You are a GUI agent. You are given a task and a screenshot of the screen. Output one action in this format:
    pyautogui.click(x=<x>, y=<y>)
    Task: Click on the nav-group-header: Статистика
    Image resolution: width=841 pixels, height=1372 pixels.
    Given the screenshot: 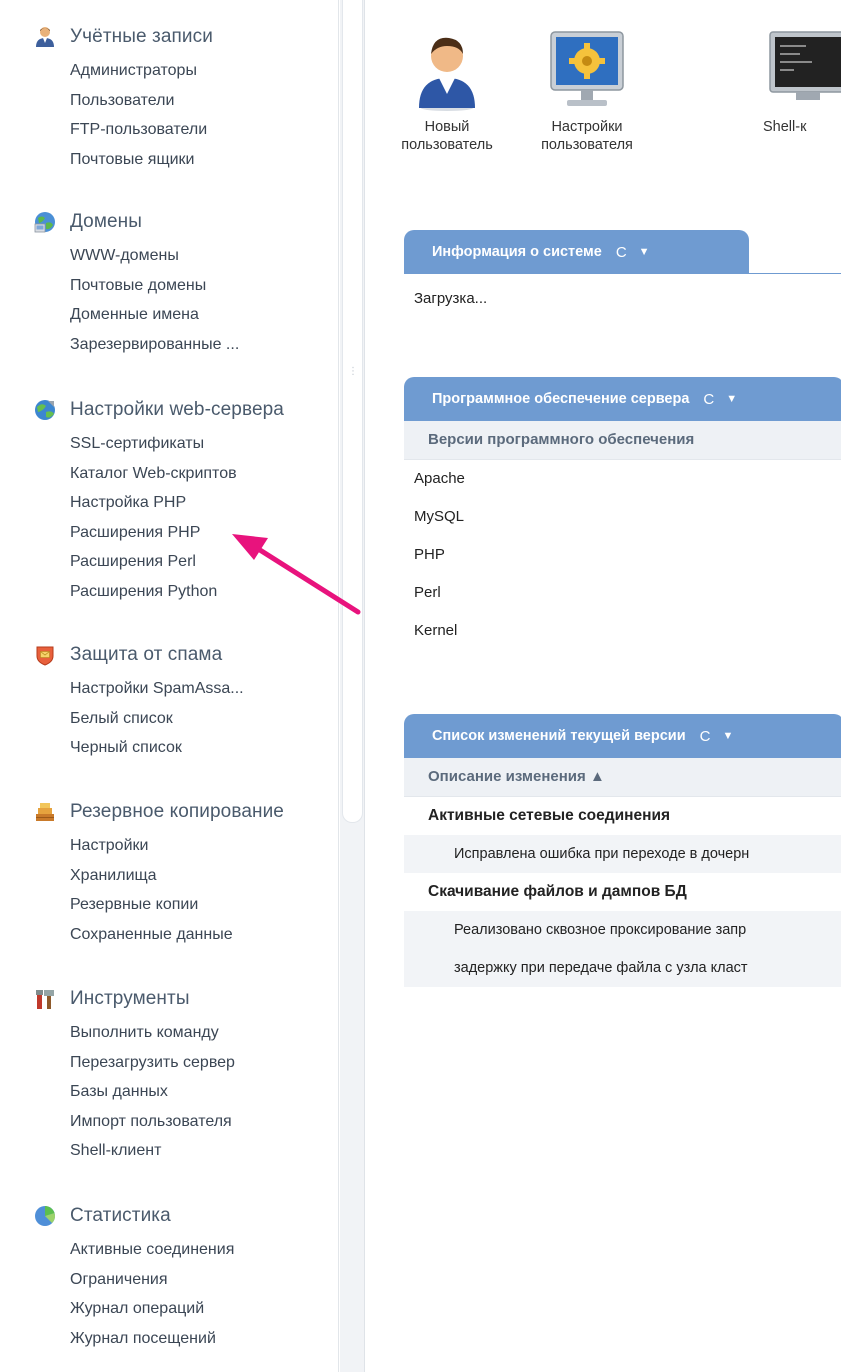 What is the action you would take?
    pyautogui.click(x=134, y=1216)
    